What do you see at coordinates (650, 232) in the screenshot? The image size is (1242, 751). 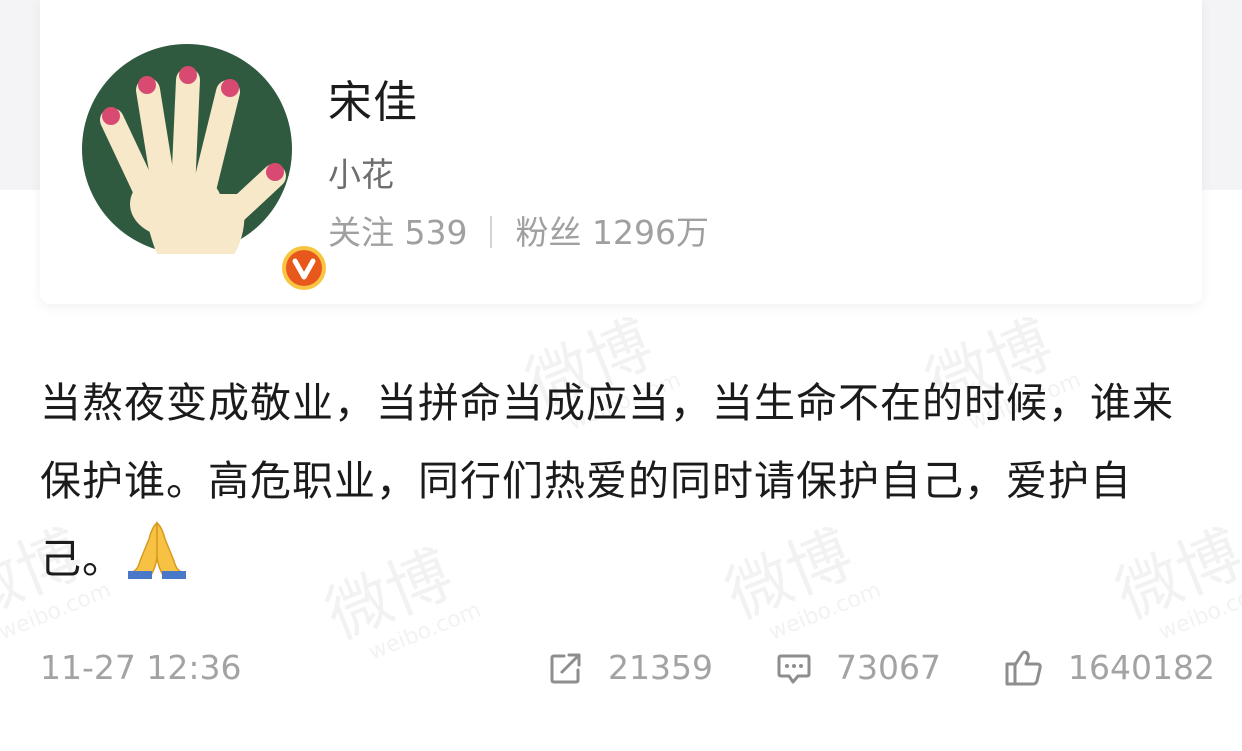 I see `followers-count: 1296万` at bounding box center [650, 232].